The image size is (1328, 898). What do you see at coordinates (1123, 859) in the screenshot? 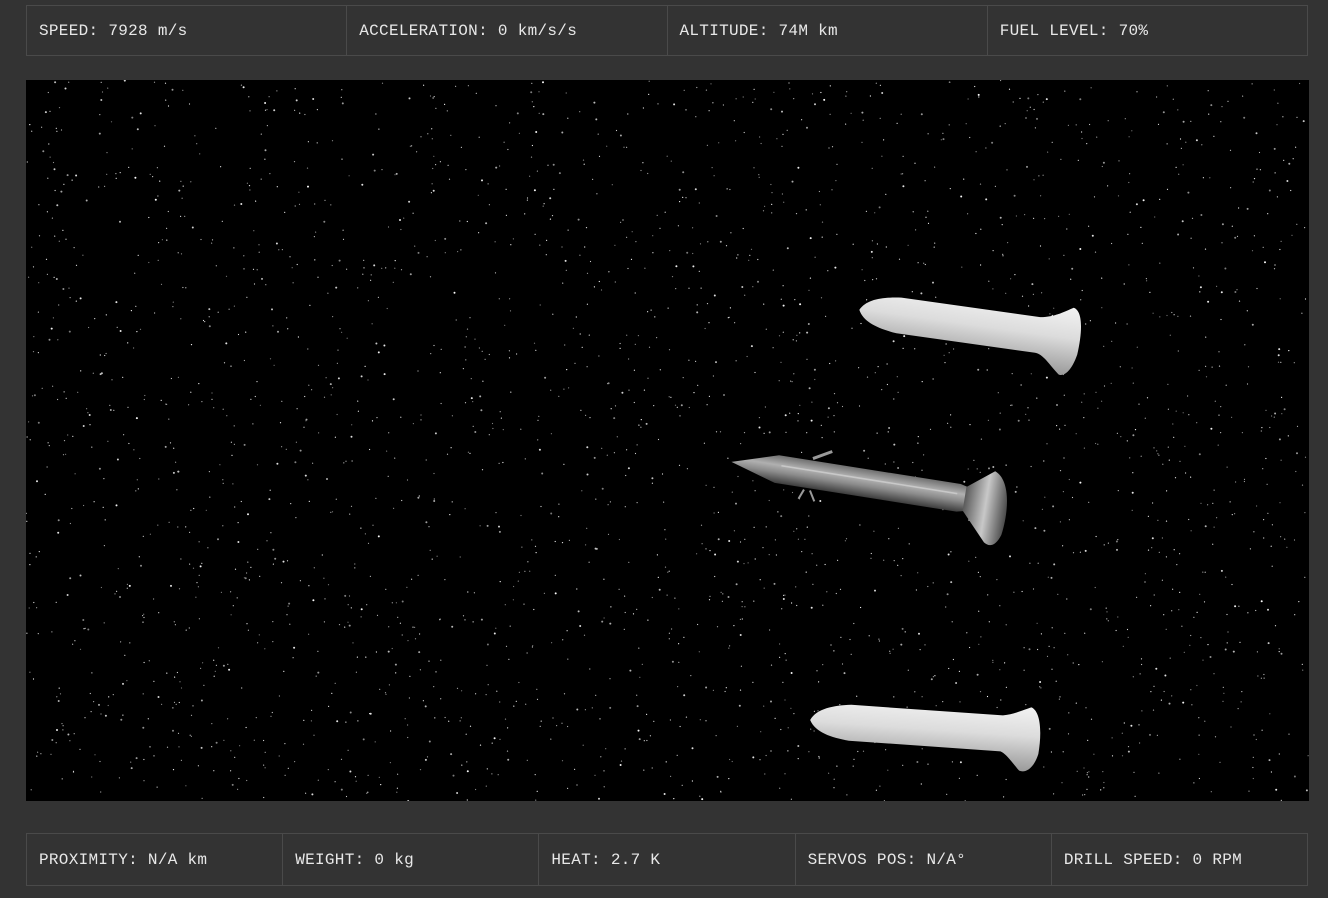
I see `drill-speed-label: DRILL SPEED:` at bounding box center [1123, 859].